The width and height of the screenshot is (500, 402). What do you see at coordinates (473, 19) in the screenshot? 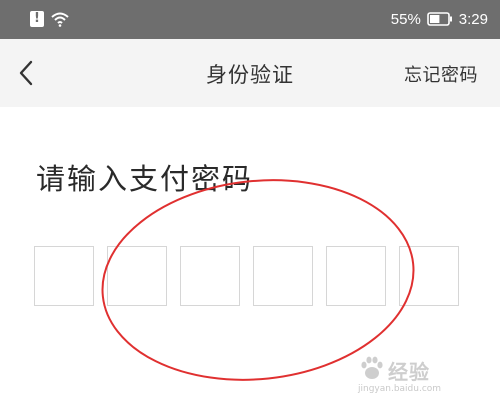
I see `clock-time: 3:29` at bounding box center [473, 19].